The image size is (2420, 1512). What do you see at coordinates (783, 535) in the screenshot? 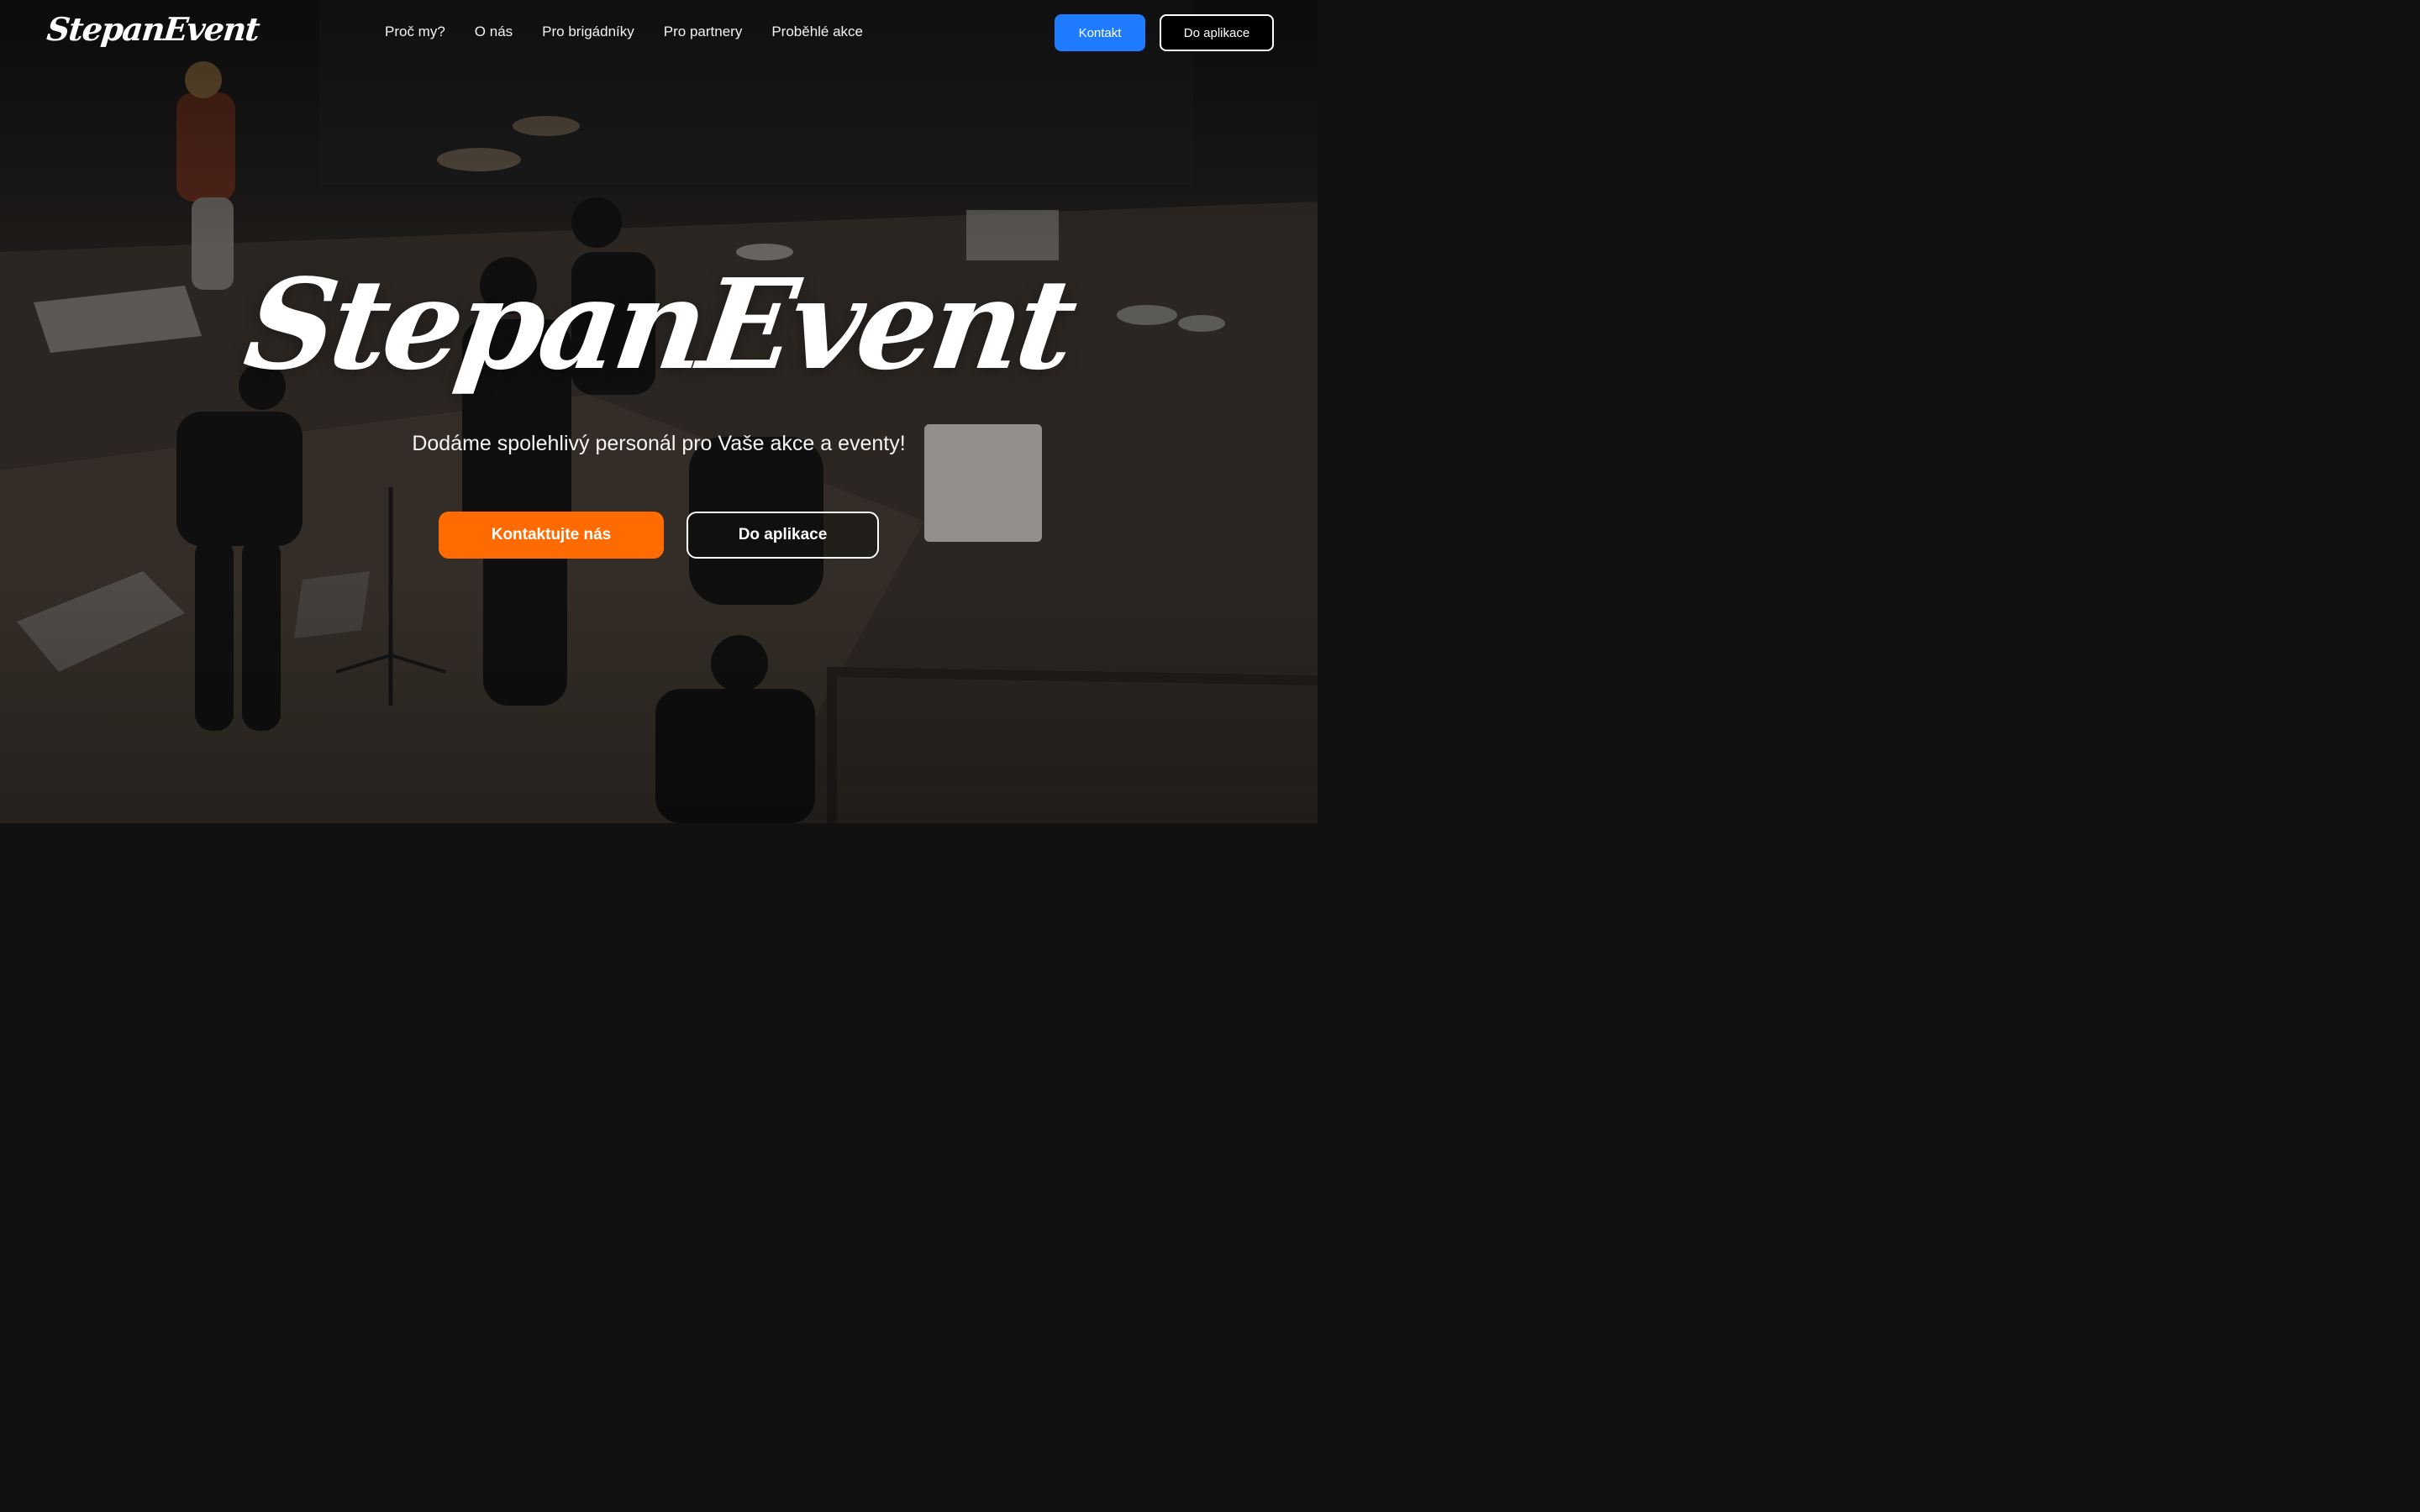
I see `open-app-button: Do aplikace` at bounding box center [783, 535].